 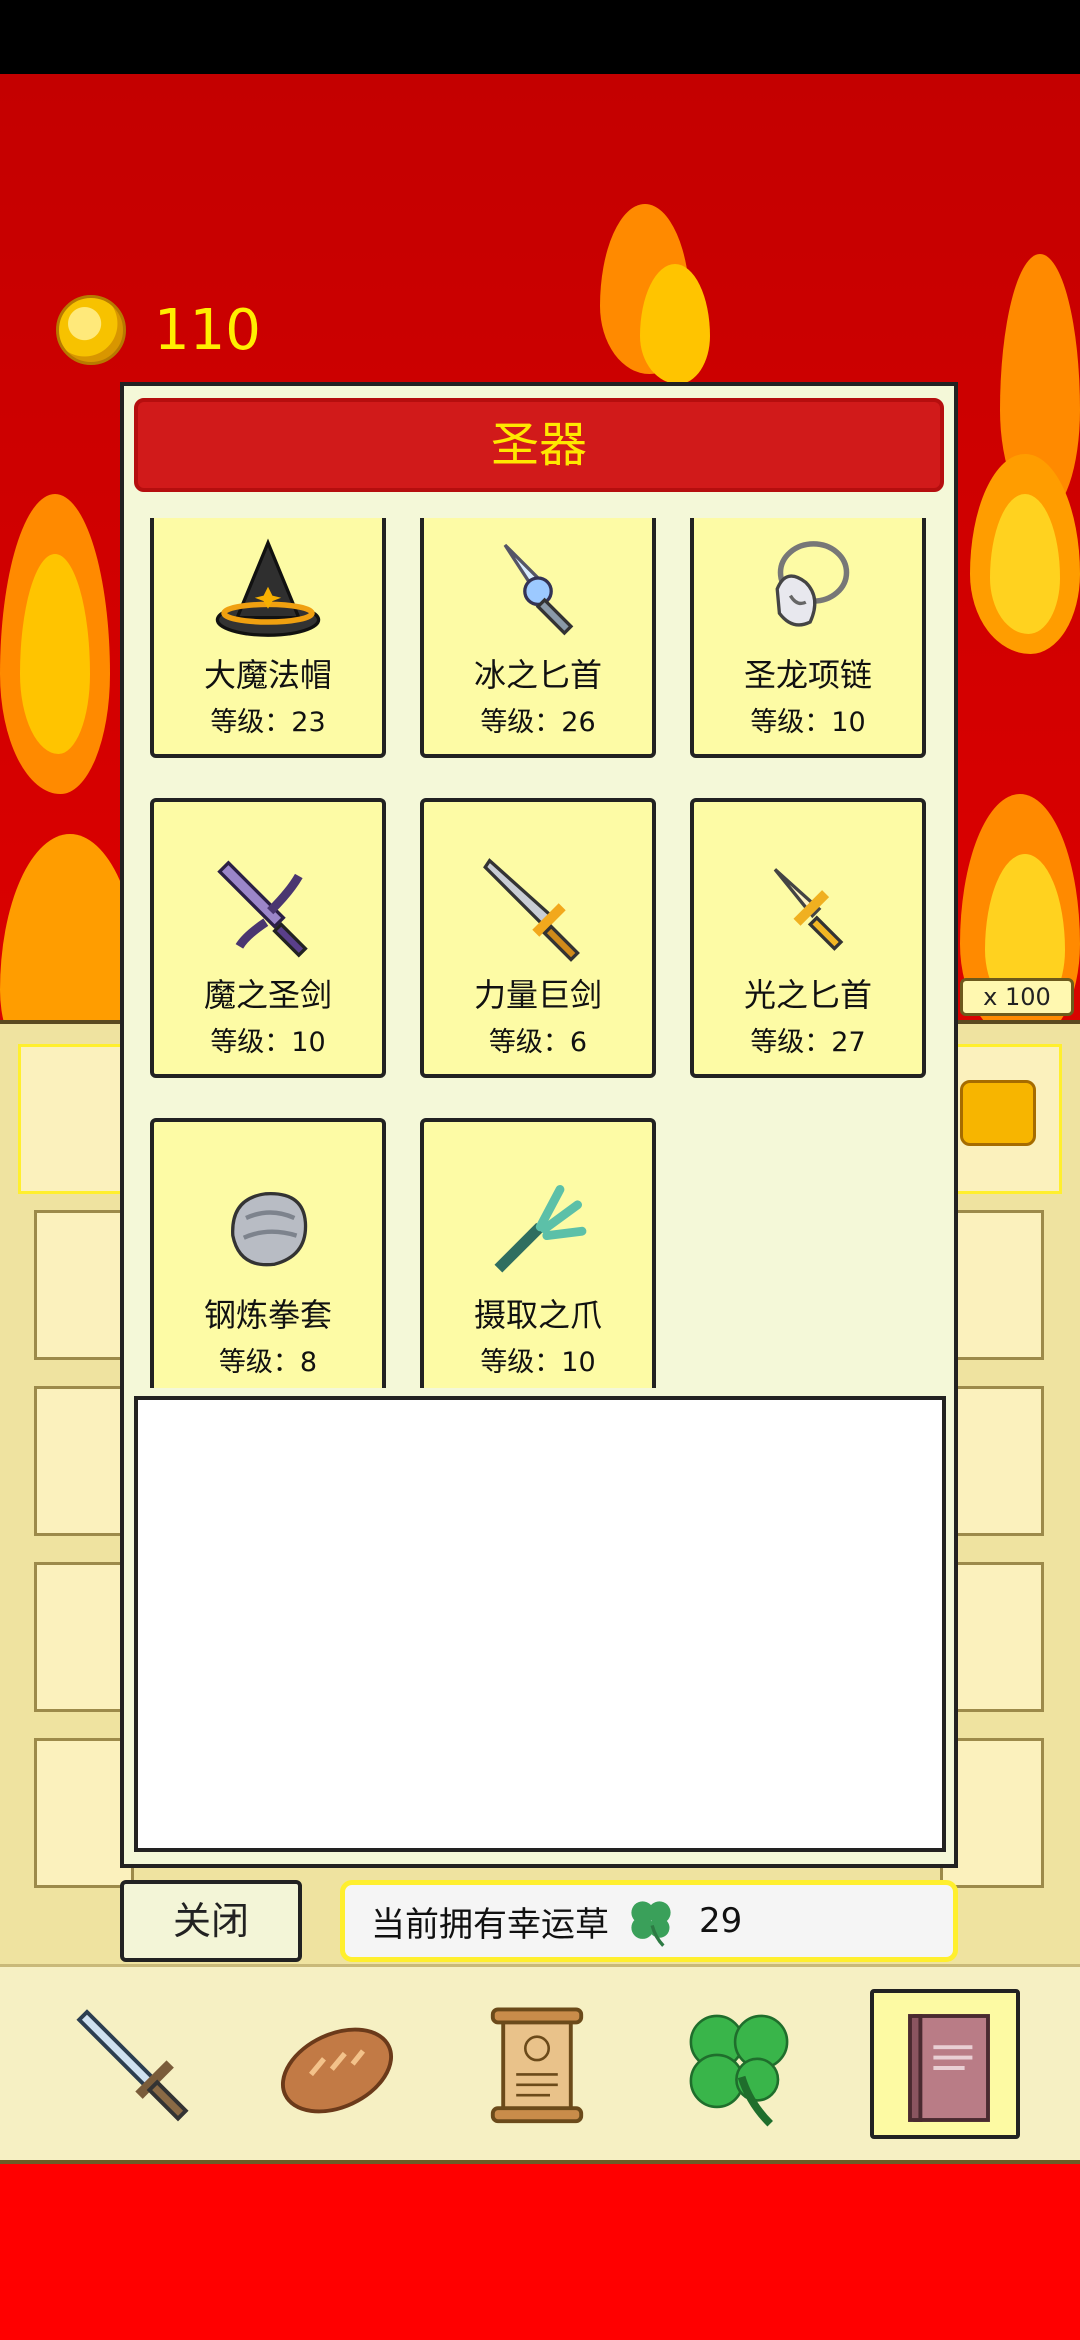 What do you see at coordinates (269, 1229) in the screenshot?
I see `steel-gauntlet-icon` at bounding box center [269, 1229].